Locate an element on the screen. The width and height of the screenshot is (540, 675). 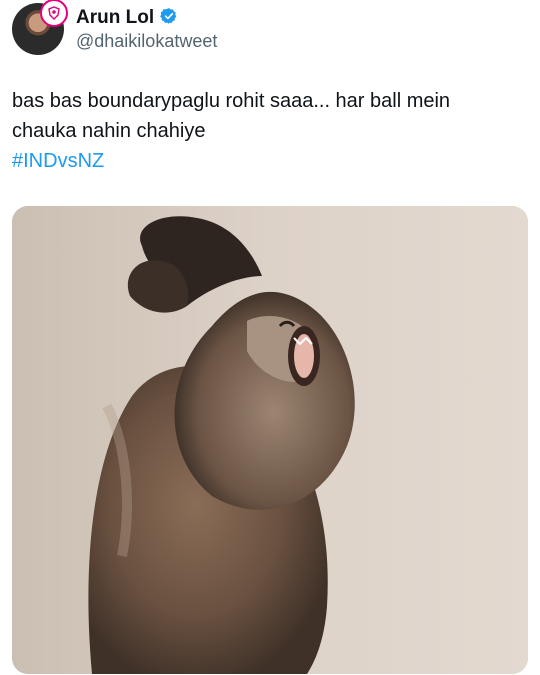
tweet-header: Arun Lol @dhaikilokatweet is located at coordinates (114, 29).